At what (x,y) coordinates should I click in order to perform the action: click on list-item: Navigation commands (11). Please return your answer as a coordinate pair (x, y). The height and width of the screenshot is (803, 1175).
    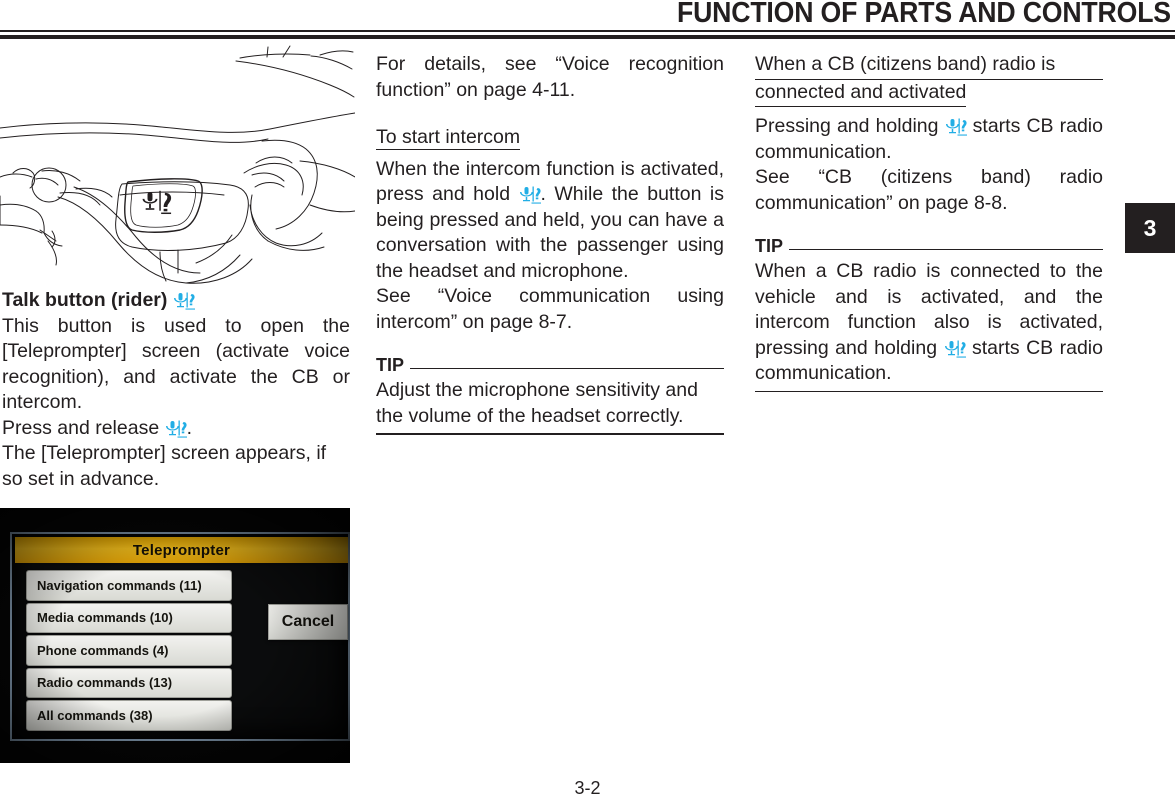
    Looking at the image, I should click on (129, 585).